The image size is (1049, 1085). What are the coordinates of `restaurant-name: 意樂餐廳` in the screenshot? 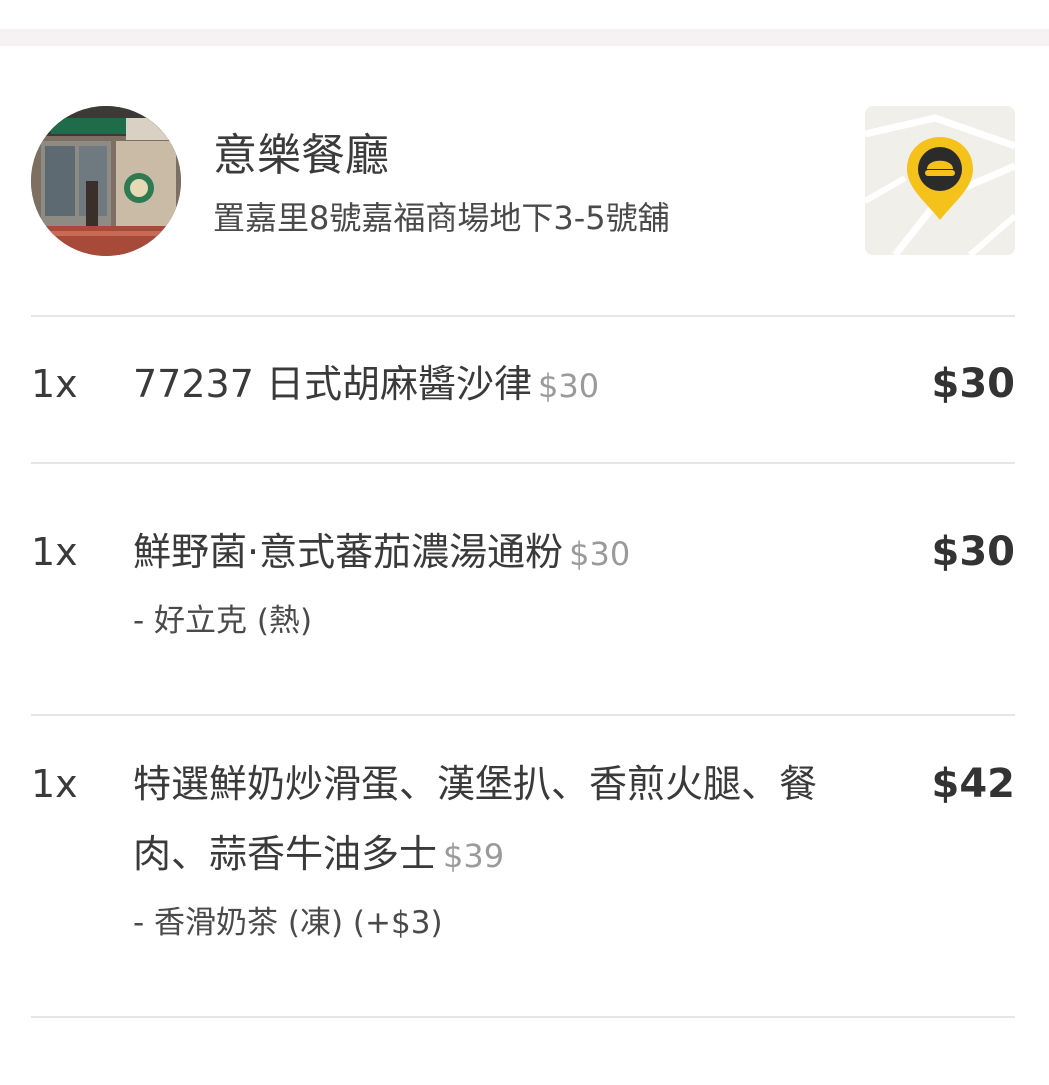 It's located at (301, 155).